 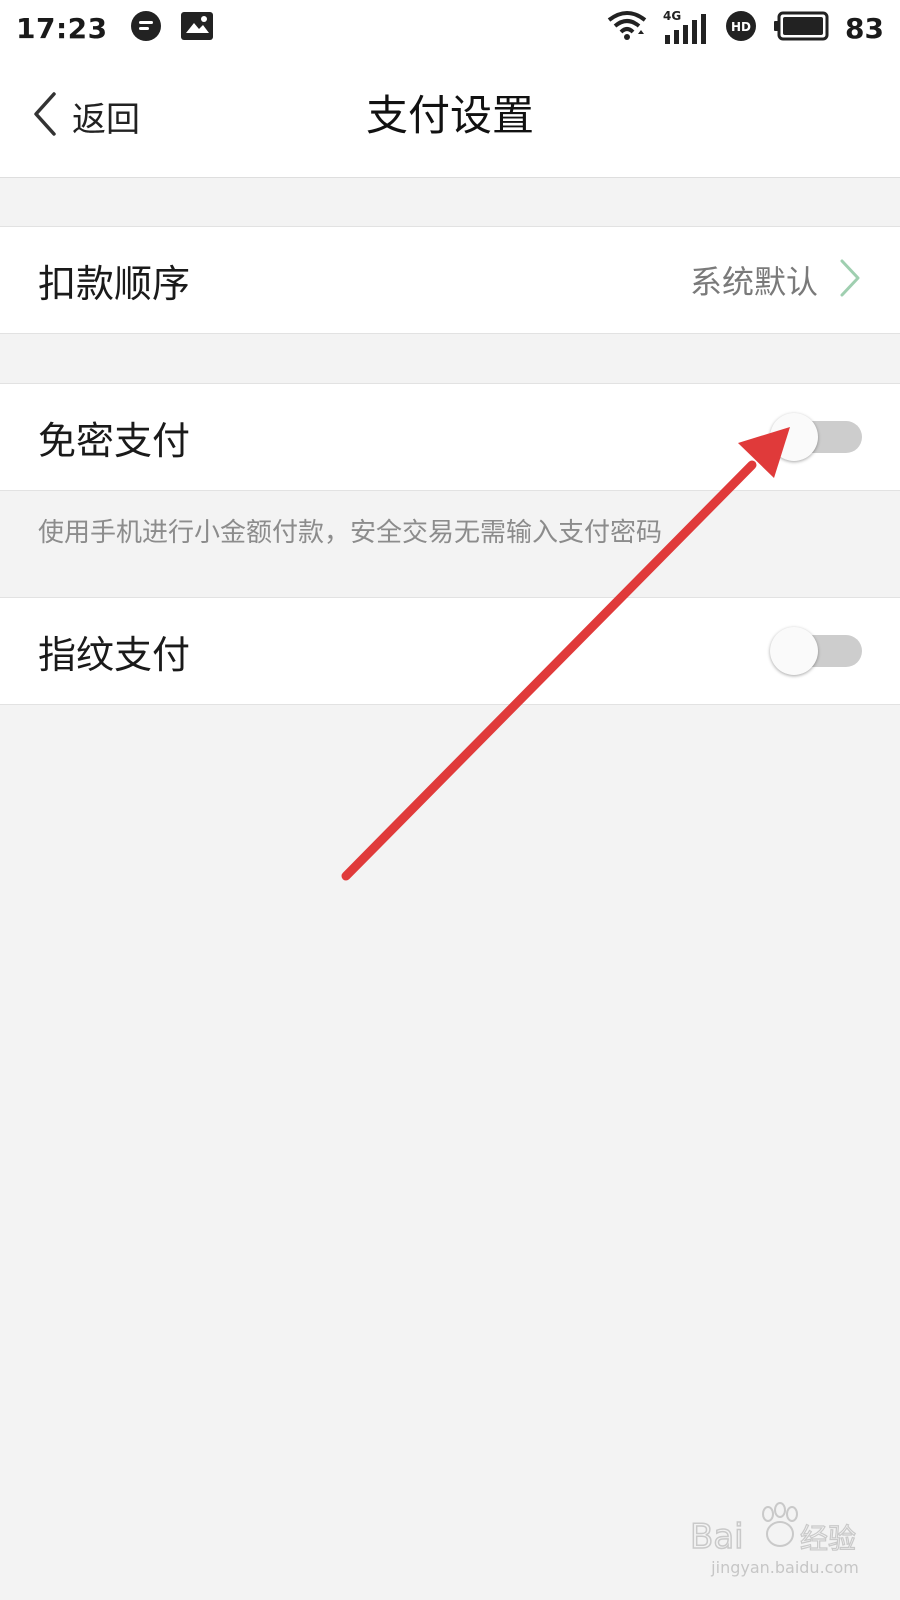 I want to click on message-icon, so click(x=146, y=28).